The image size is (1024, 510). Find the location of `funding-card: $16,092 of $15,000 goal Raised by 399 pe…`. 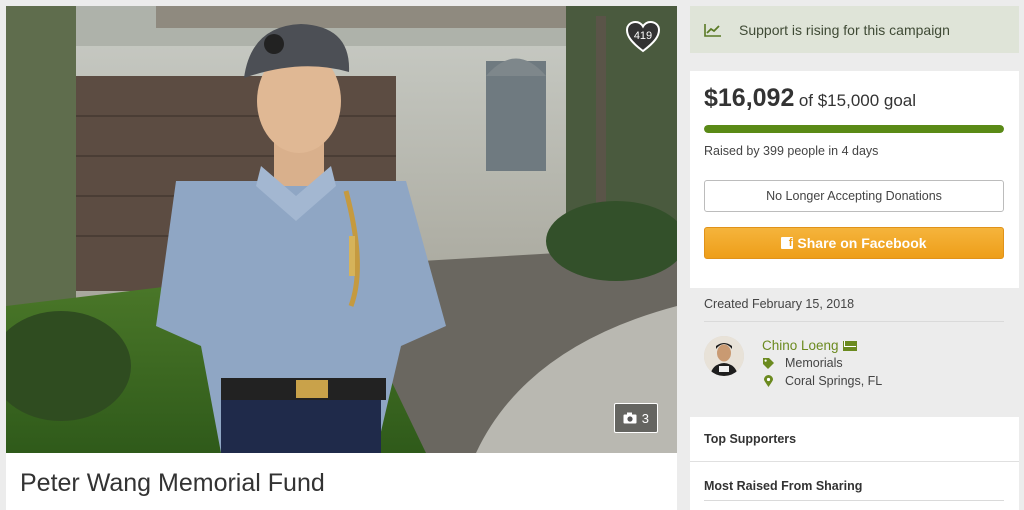

funding-card: $16,092 of $15,000 goal Raised by 399 pe… is located at coordinates (854, 179).